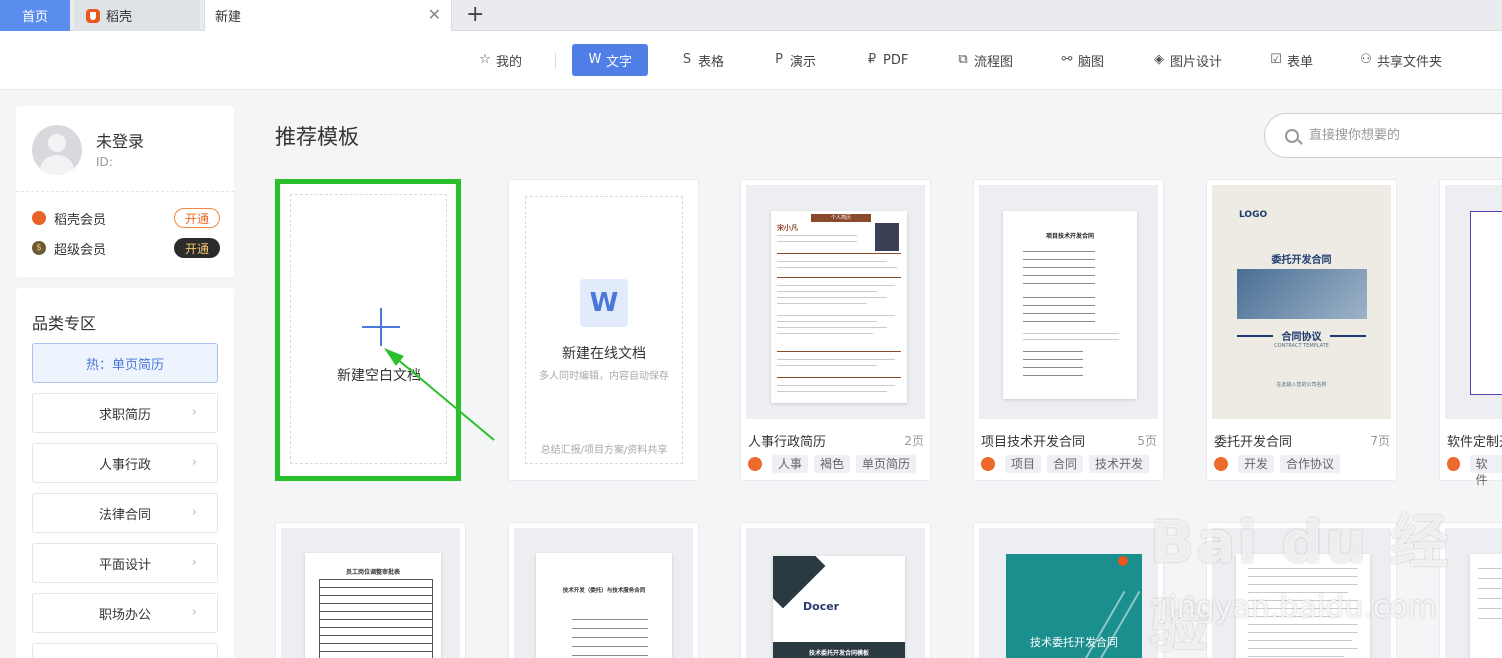 This screenshot has height=658, width=1502. What do you see at coordinates (1253, 215) in the screenshot?
I see `wt-logo: LOGO` at bounding box center [1253, 215].